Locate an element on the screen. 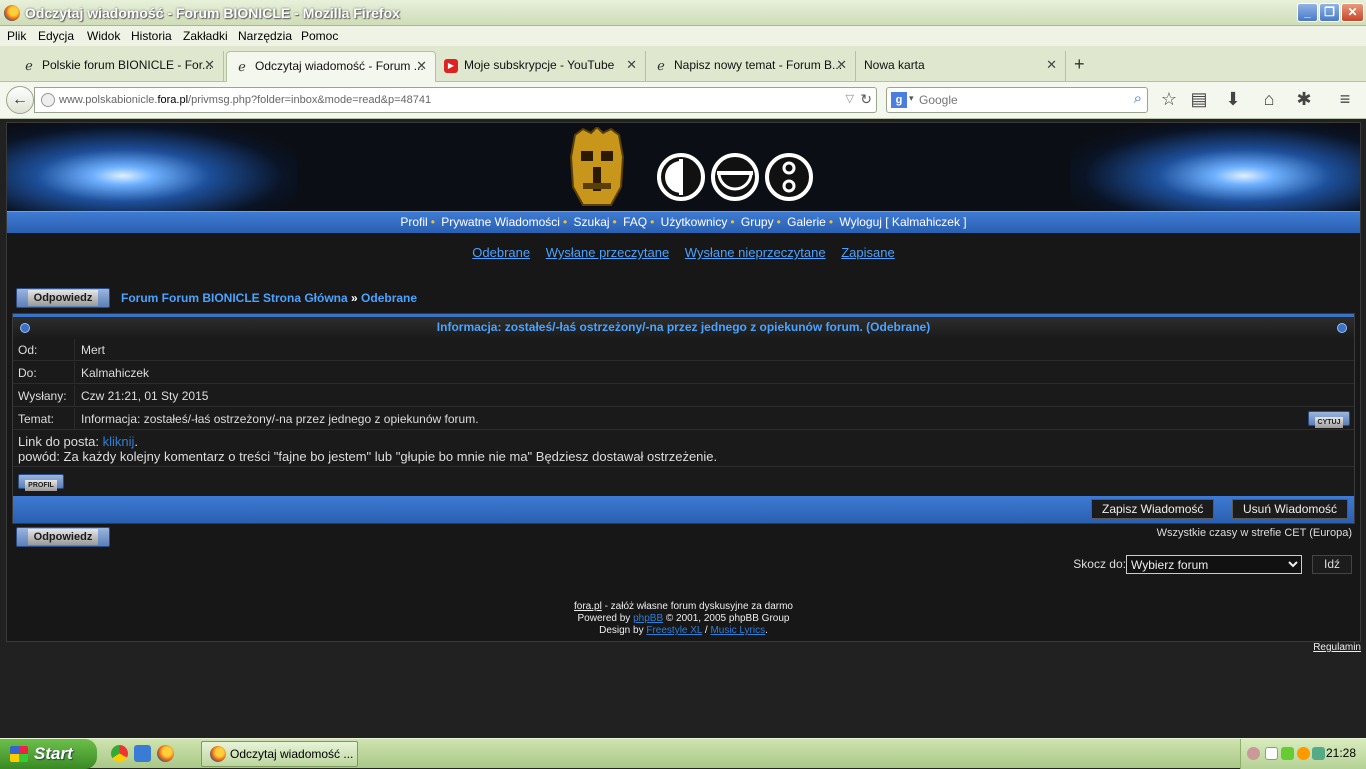 The width and height of the screenshot is (1366, 769). row-to: Do: Kalmahiczek is located at coordinates (683, 373).